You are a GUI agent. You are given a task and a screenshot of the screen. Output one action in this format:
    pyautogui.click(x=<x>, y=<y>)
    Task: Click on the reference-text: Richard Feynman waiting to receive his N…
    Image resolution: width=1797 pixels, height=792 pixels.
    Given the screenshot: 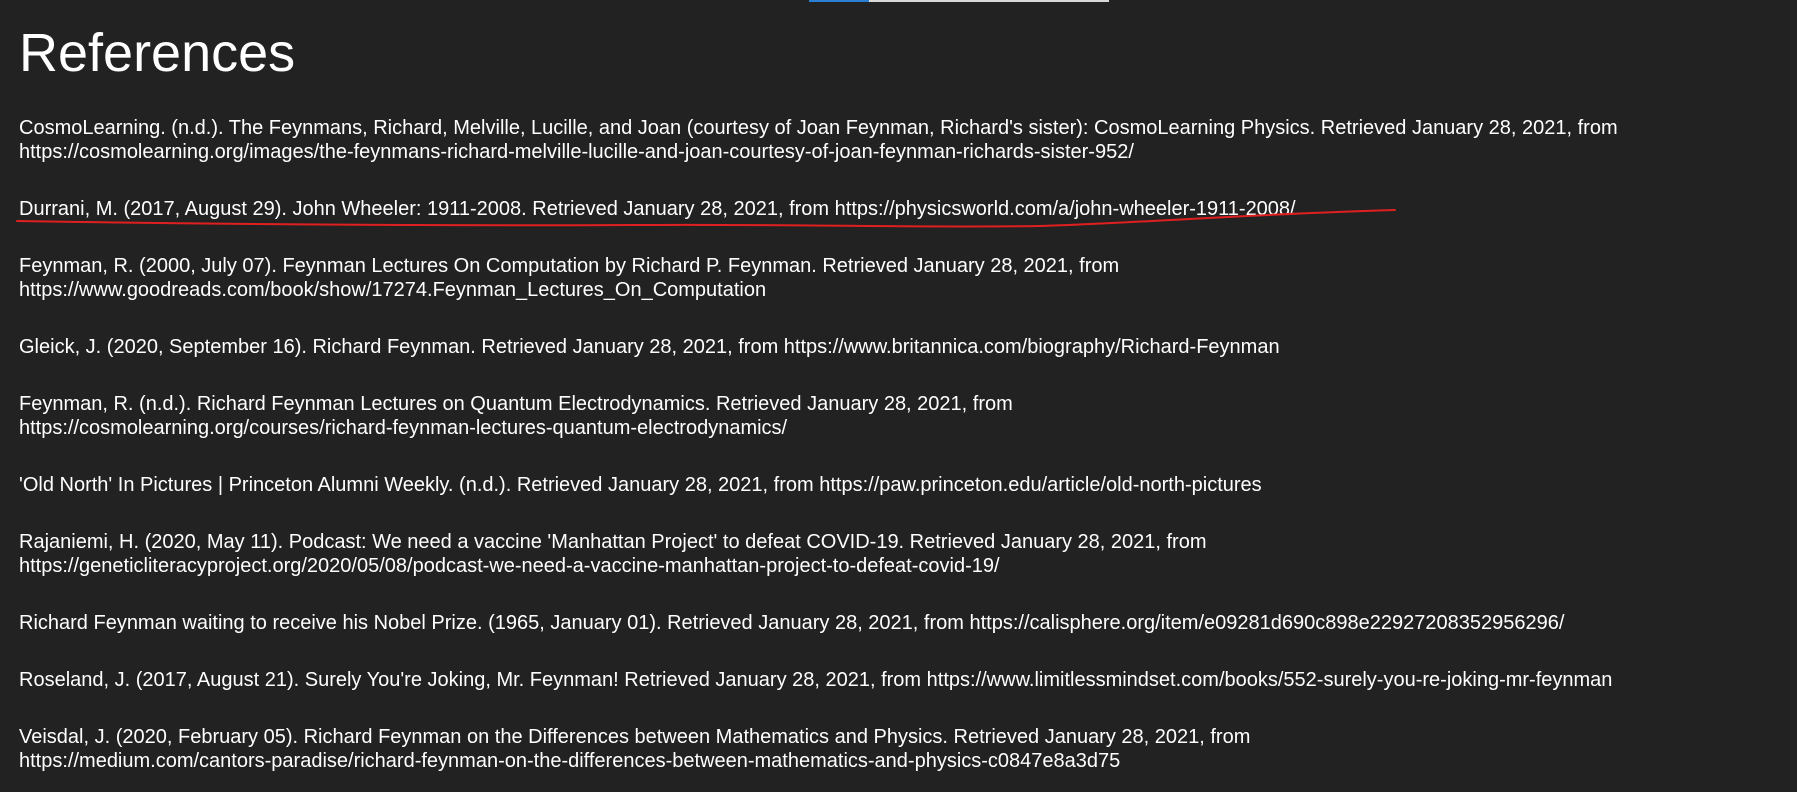 What is the action you would take?
    pyautogui.click(x=792, y=623)
    